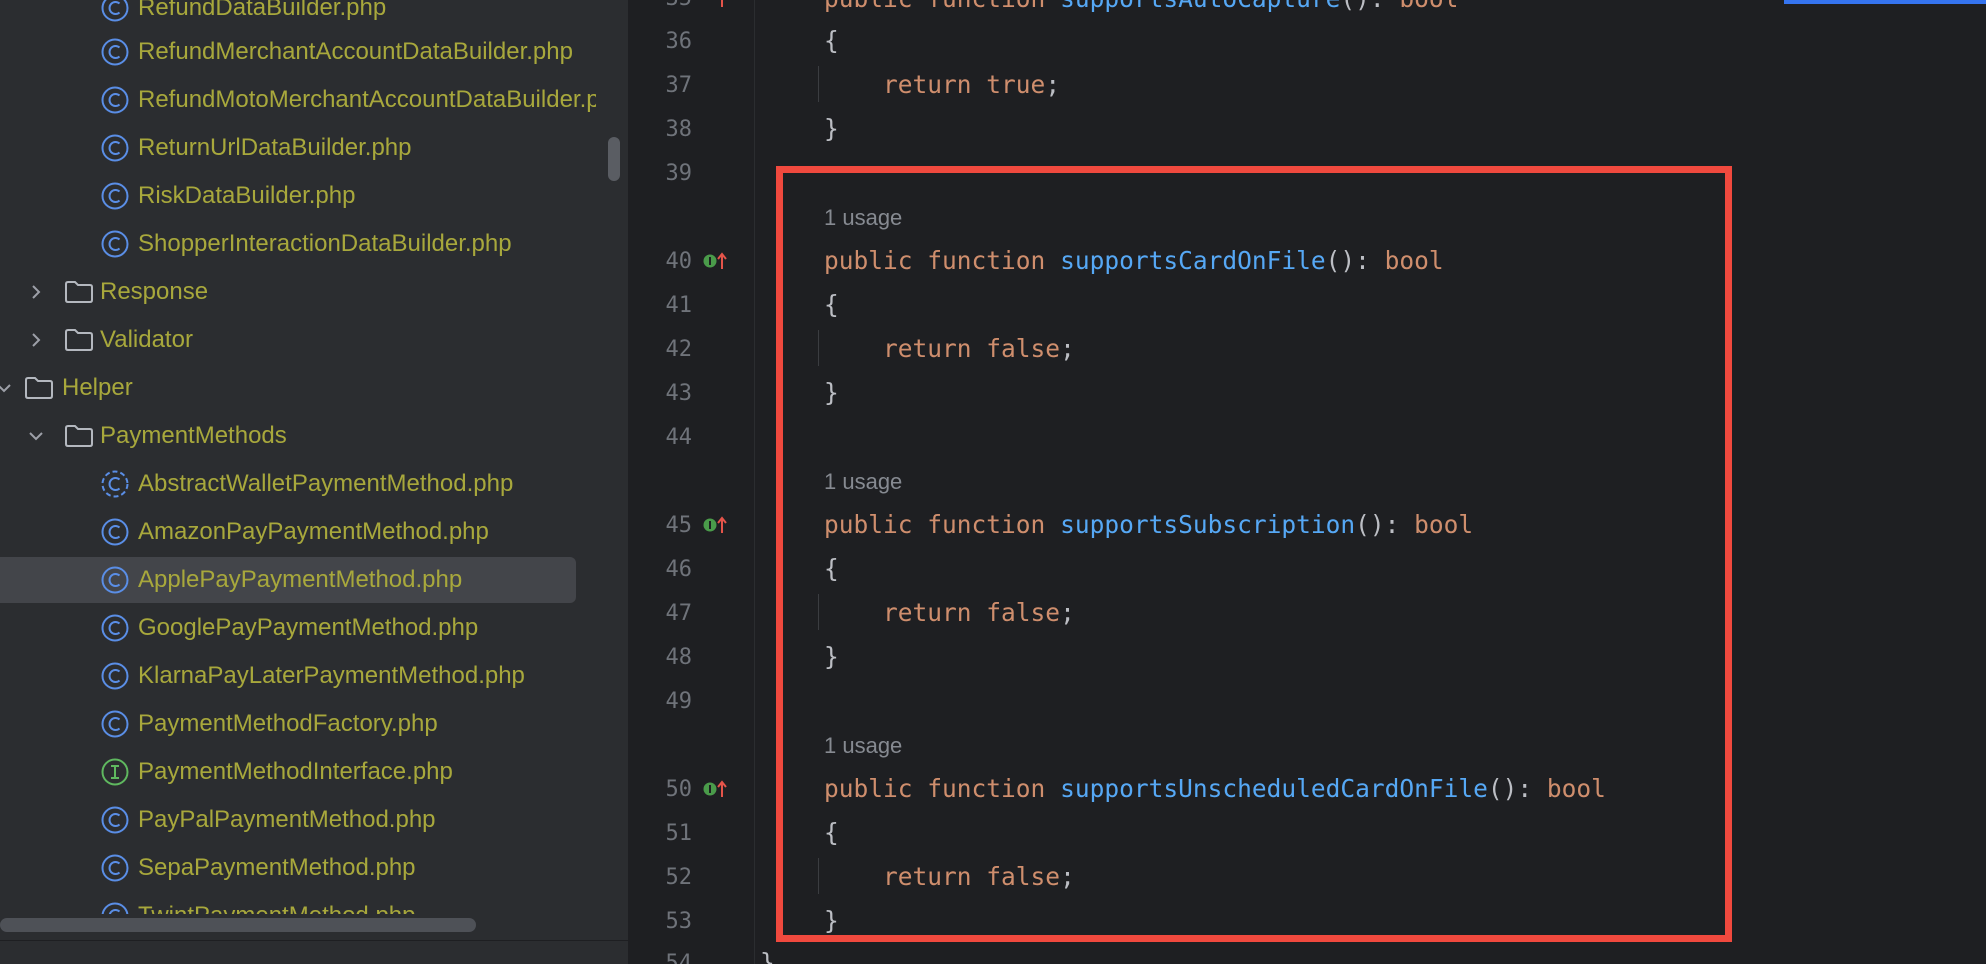 Image resolution: width=1986 pixels, height=964 pixels. What do you see at coordinates (679, 173) in the screenshot?
I see `line-number: 39` at bounding box center [679, 173].